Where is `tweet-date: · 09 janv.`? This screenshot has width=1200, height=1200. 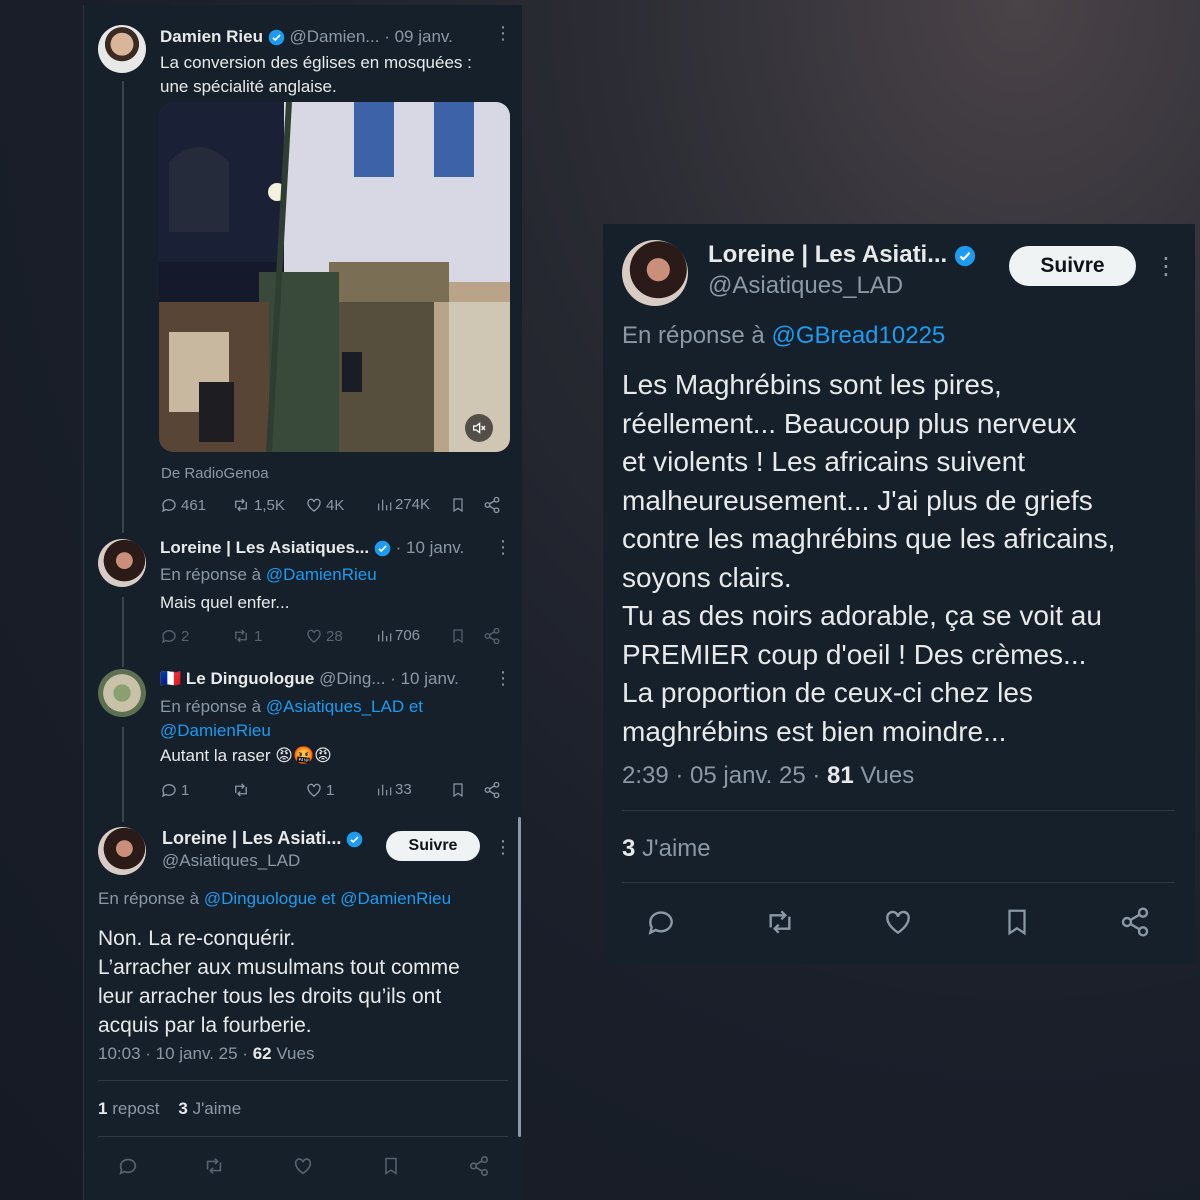 tweet-date: · 09 janv. is located at coordinates (418, 36).